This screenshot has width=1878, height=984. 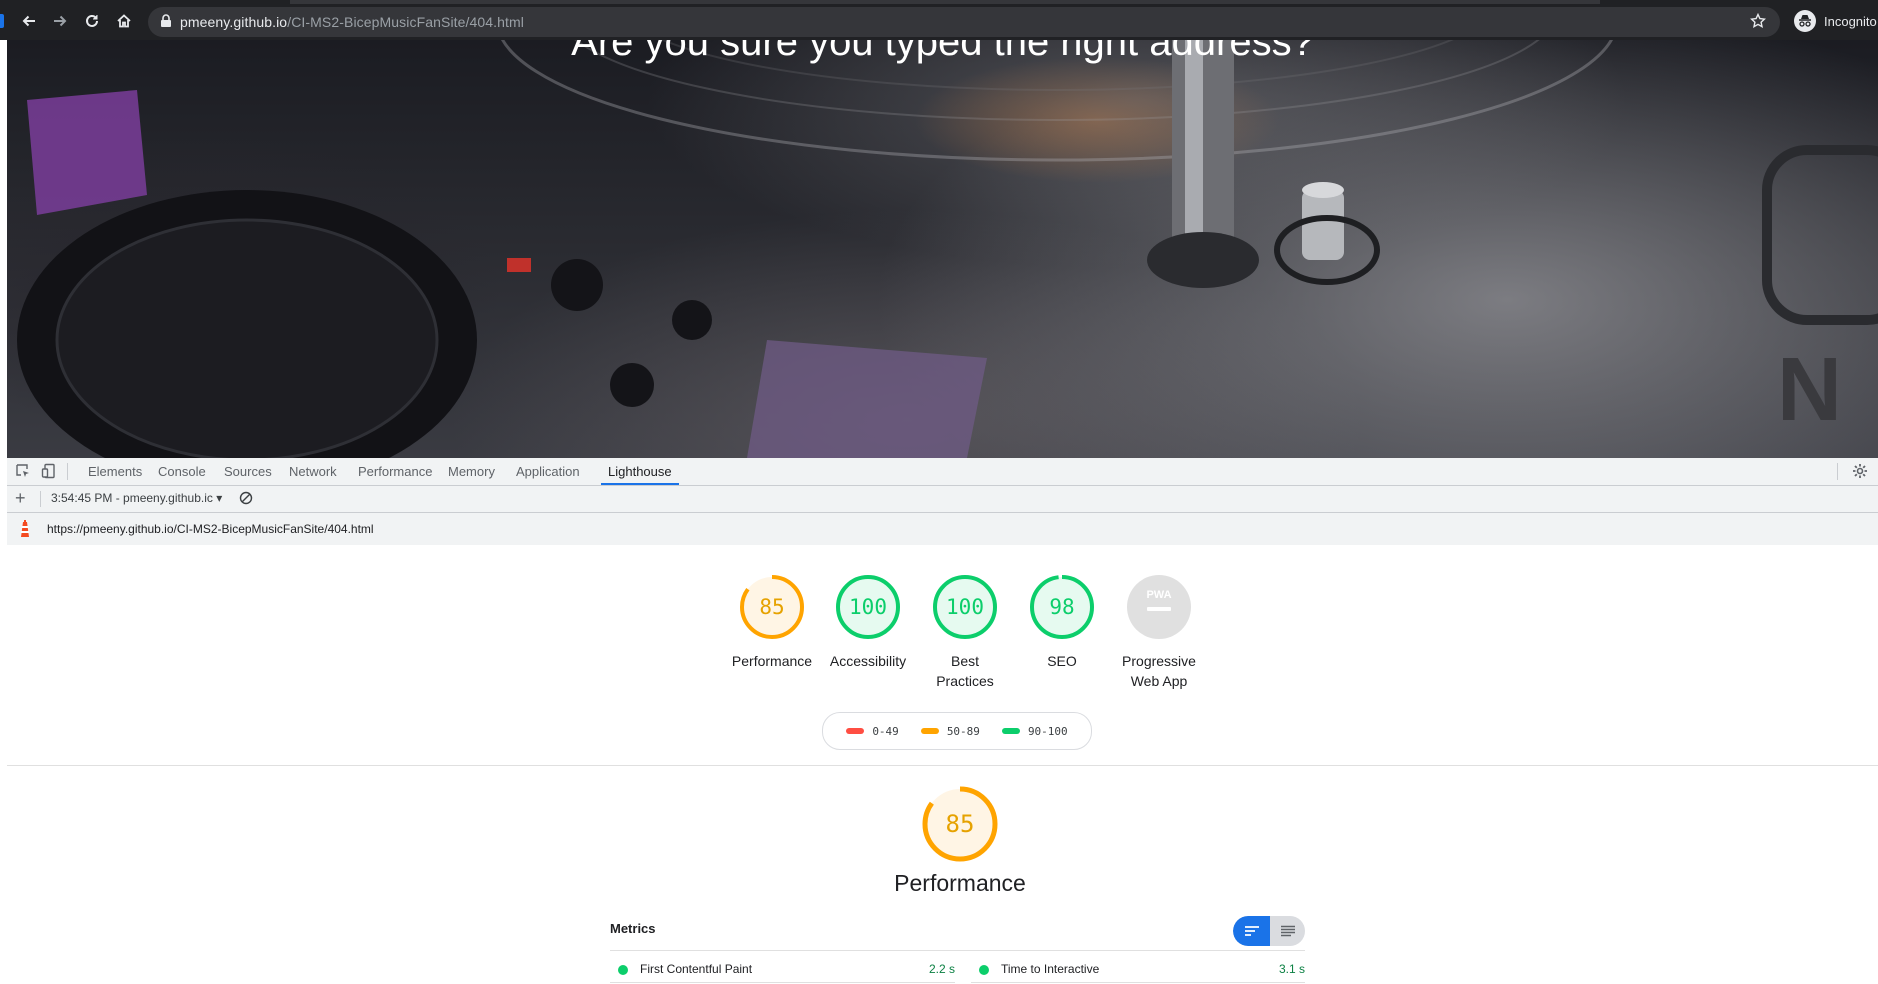 I want to click on pwa-label: Progressive Web App, so click(x=1159, y=671).